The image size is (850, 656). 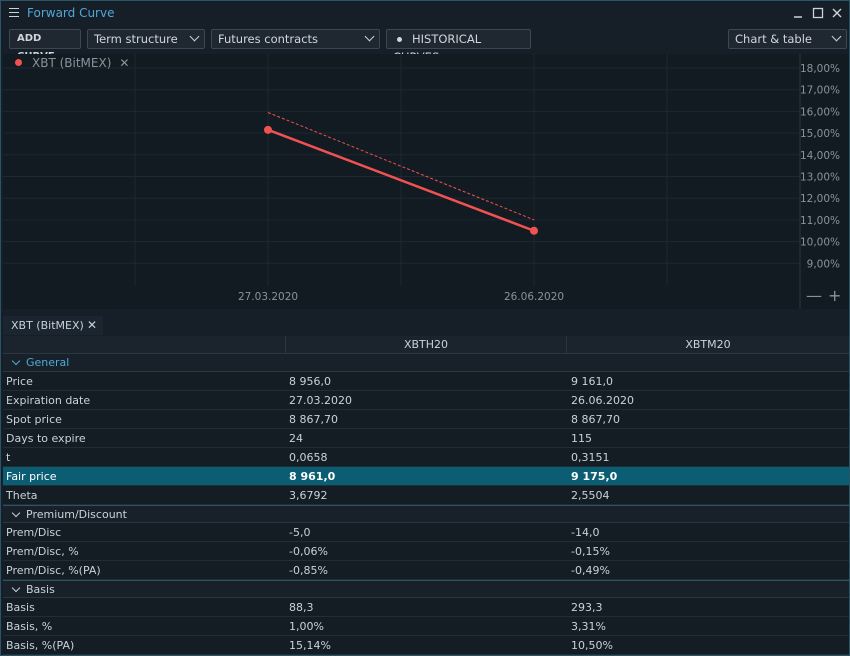 I want to click on group-label: Premium/Discount, so click(x=76, y=514).